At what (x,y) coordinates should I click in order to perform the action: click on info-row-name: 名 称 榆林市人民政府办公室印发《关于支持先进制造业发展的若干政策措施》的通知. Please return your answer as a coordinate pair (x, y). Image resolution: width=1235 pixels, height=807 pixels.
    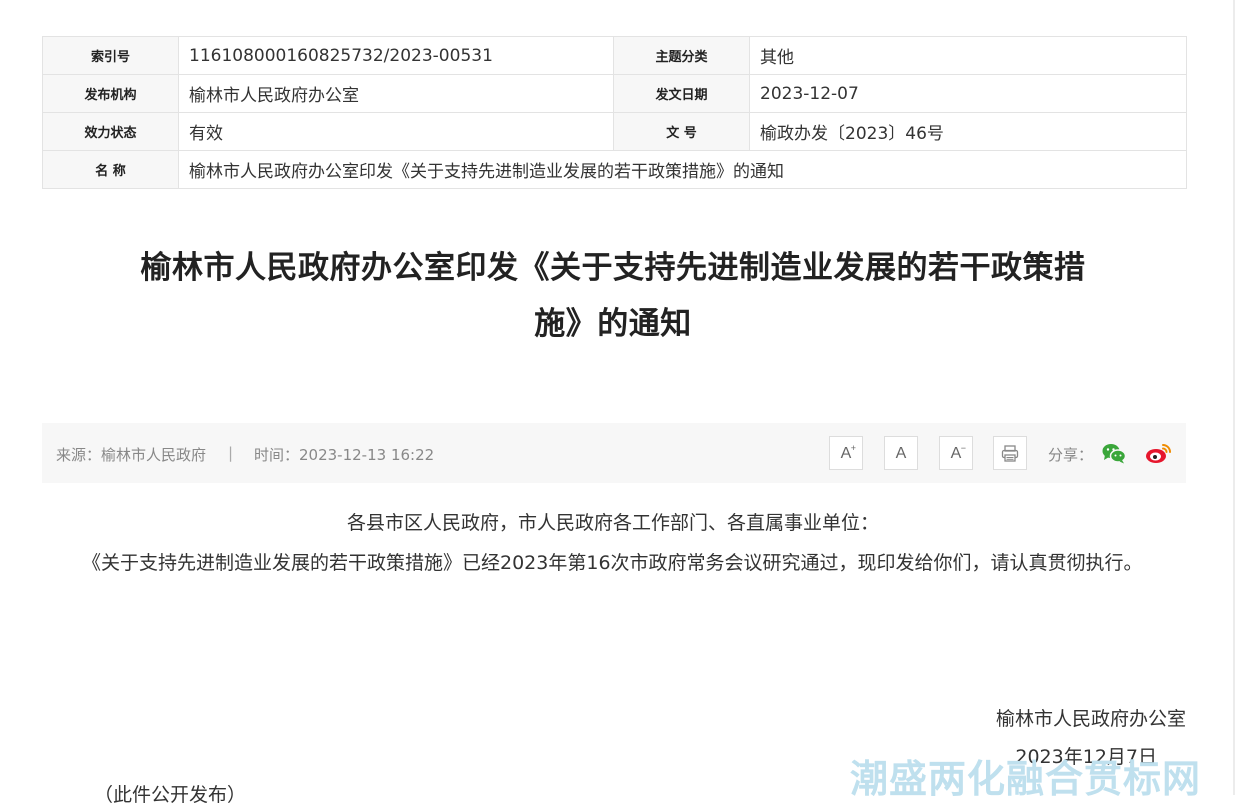
    Looking at the image, I should click on (614, 169).